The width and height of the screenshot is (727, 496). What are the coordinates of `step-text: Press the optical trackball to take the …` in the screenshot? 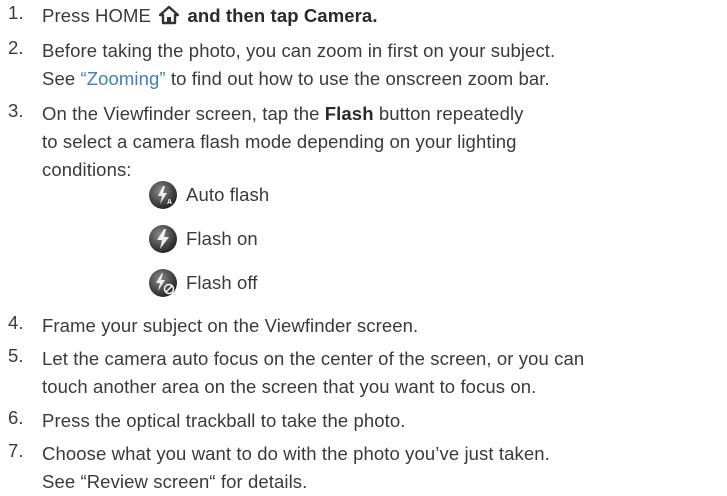 It's located at (224, 420).